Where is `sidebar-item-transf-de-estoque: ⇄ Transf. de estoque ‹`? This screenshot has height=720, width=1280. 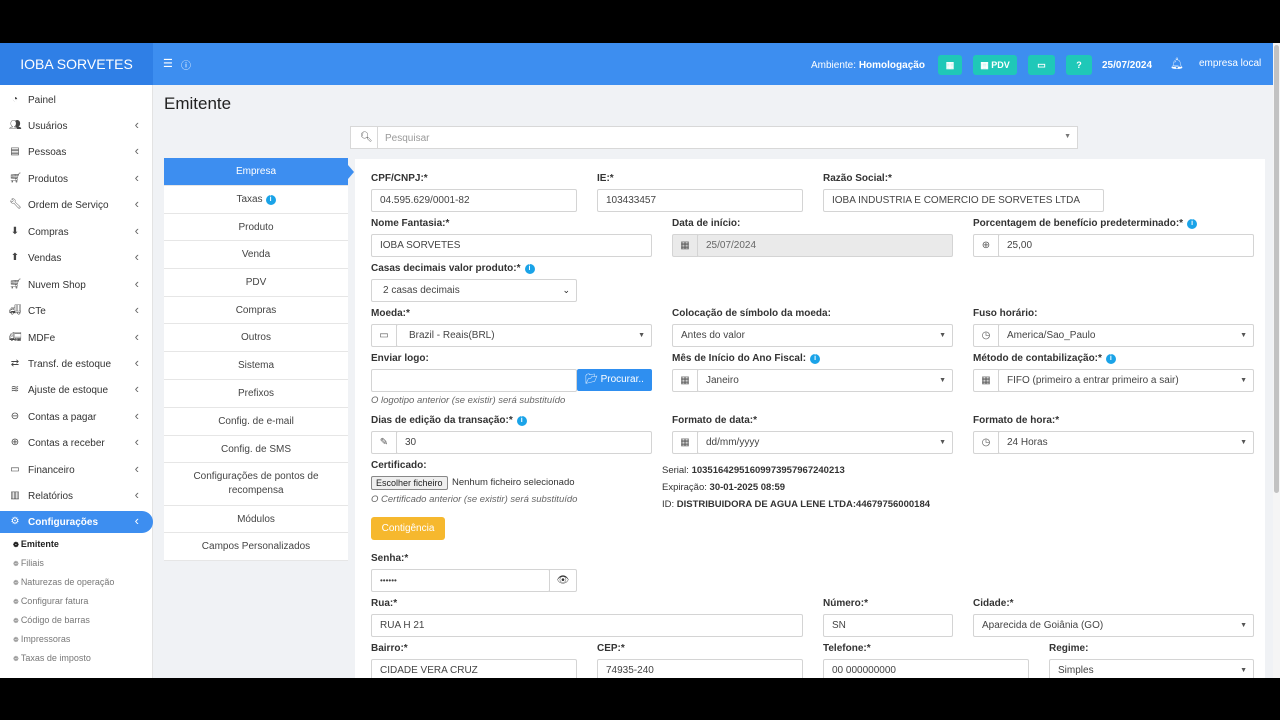
sidebar-item-transf-de-estoque: ⇄ Transf. de estoque ‹ is located at coordinates (76, 364).